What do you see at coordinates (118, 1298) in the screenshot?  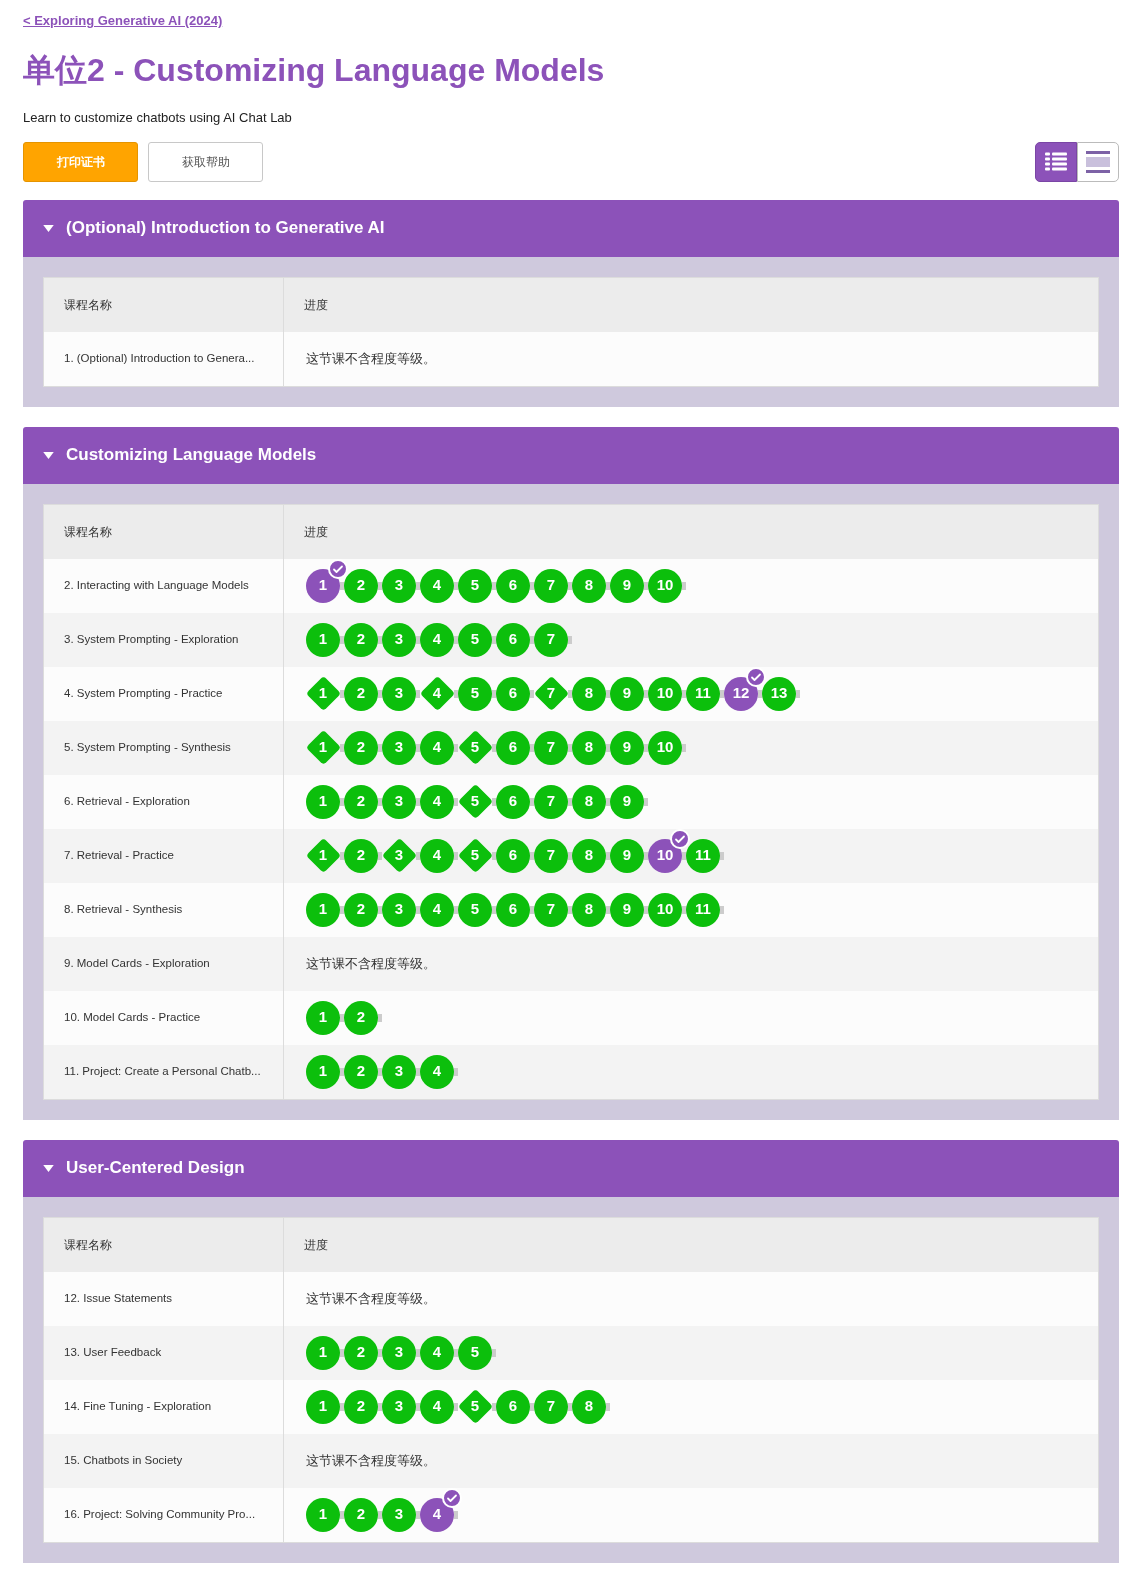 I see `lesson-name: 12. Issue Statements` at bounding box center [118, 1298].